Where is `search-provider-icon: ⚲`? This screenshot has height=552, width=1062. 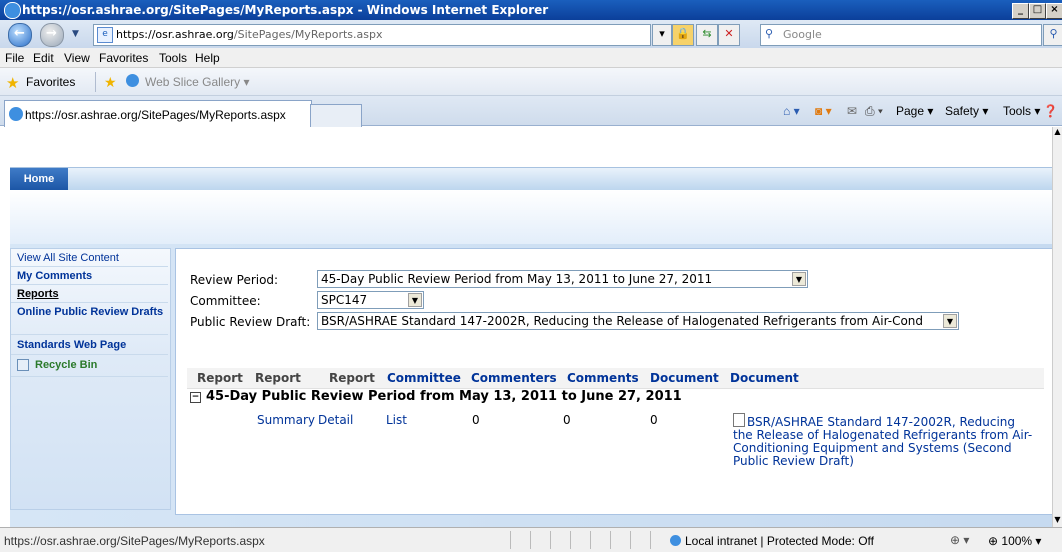 search-provider-icon: ⚲ is located at coordinates (769, 33).